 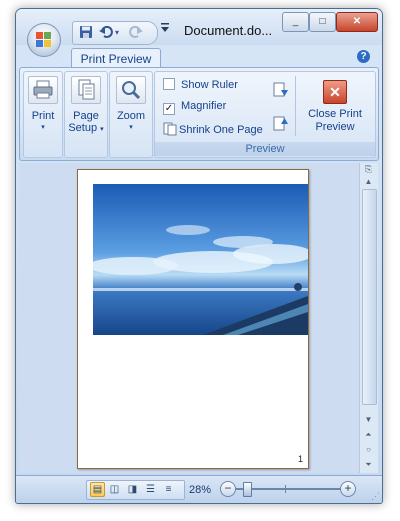 I want to click on undo-dropdown-icon: ▾, so click(x=117, y=32).